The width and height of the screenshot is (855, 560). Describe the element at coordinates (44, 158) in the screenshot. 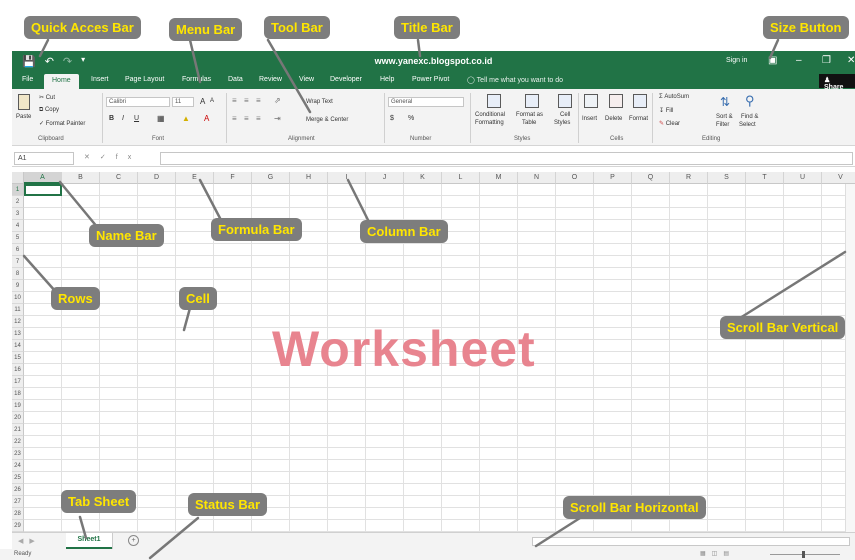

I see `name-box: A1` at that location.